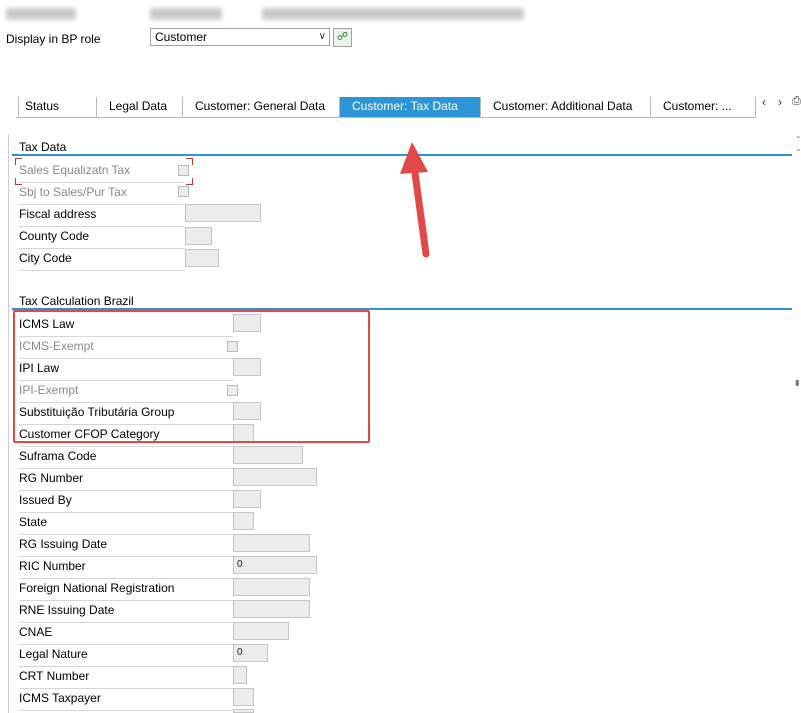 Image resolution: width=801 pixels, height=713 pixels. What do you see at coordinates (191, 376) in the screenshot?
I see `highlight-box` at bounding box center [191, 376].